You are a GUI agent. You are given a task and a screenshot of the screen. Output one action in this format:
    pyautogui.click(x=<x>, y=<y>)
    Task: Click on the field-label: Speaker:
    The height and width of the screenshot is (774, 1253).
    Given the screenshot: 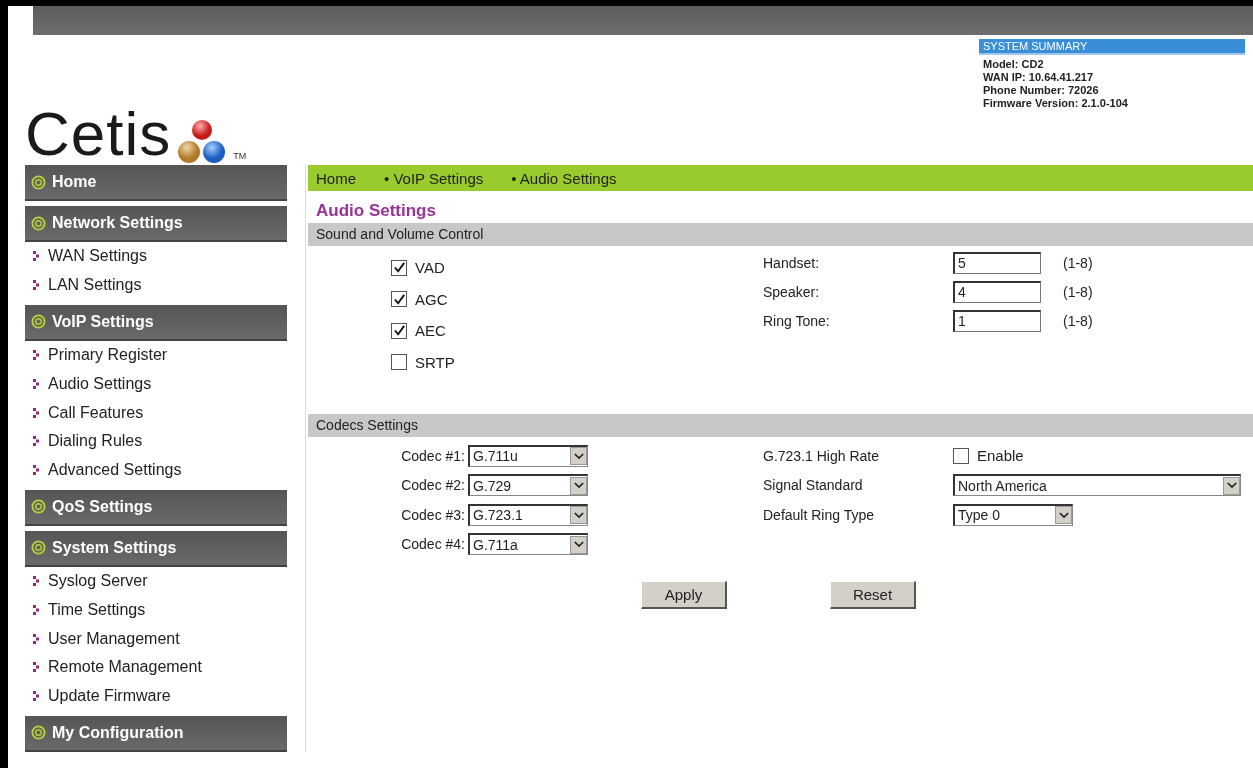 What is the action you would take?
    pyautogui.click(x=792, y=291)
    